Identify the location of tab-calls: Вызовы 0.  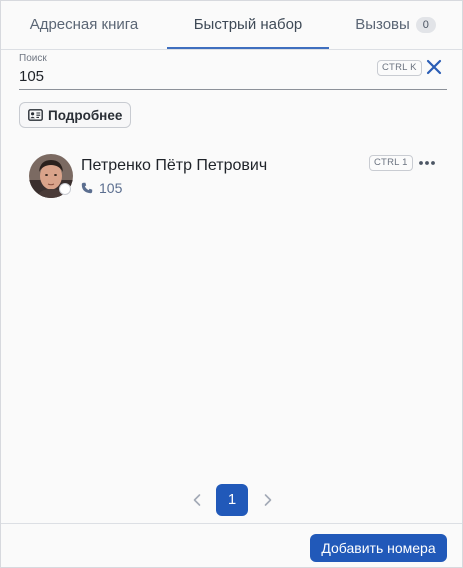
(395, 24).